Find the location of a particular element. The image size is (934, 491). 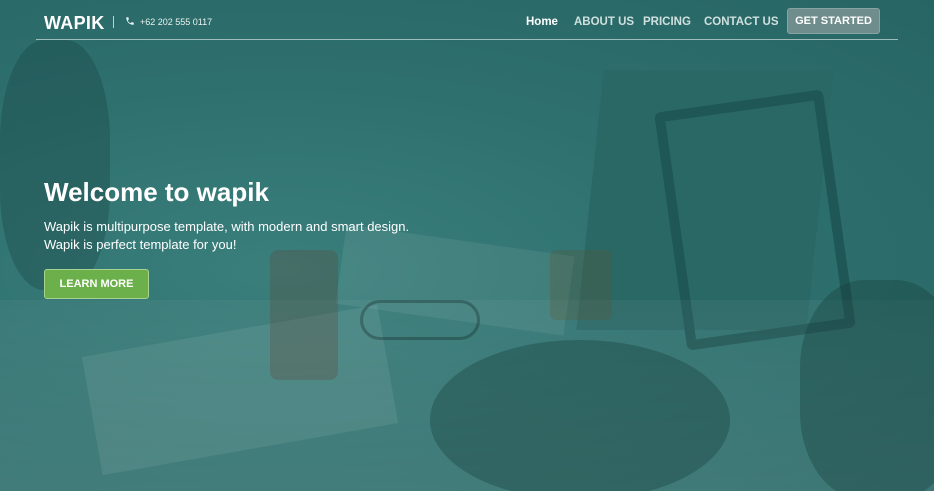

hero-title: Welcome to wapik is located at coordinates (156, 192).